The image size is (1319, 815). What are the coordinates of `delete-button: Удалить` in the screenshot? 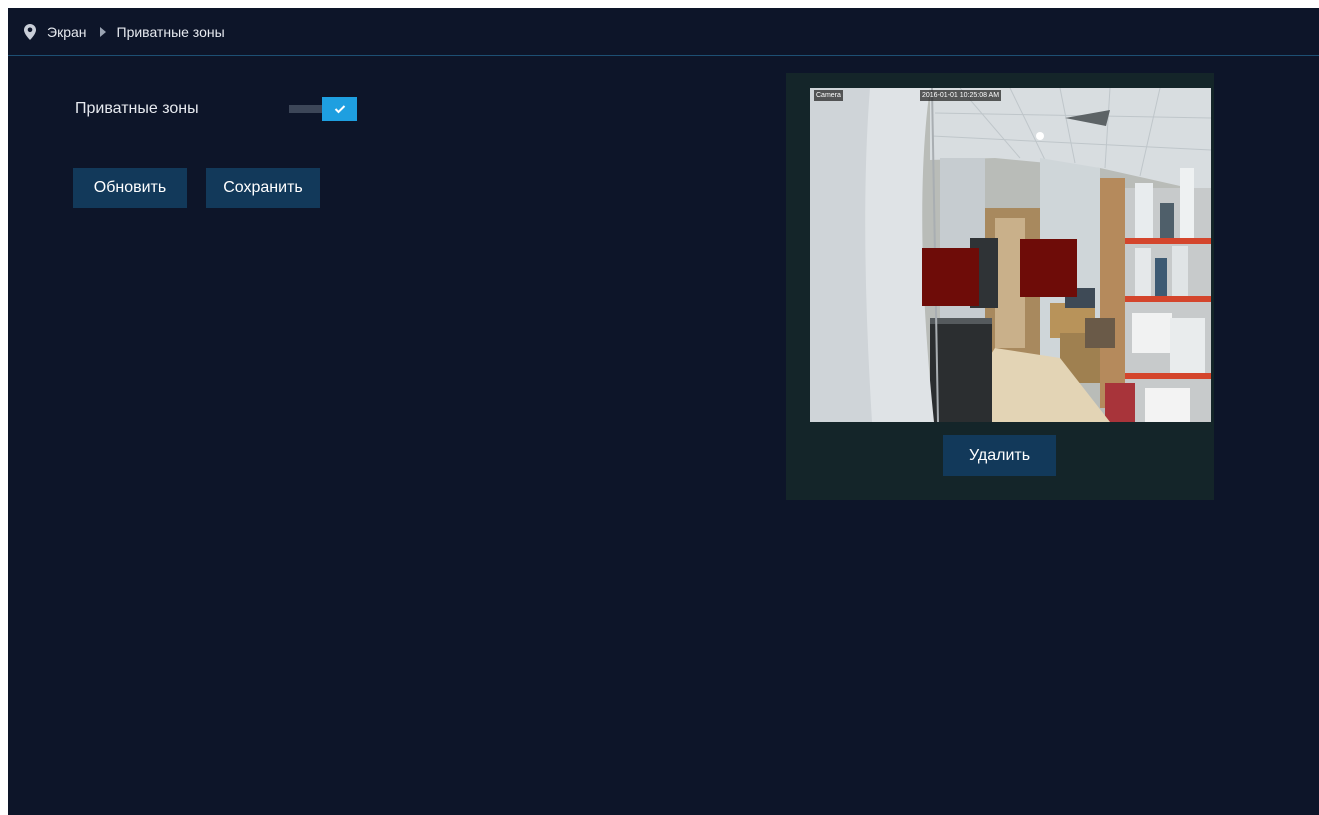 It's located at (999, 455).